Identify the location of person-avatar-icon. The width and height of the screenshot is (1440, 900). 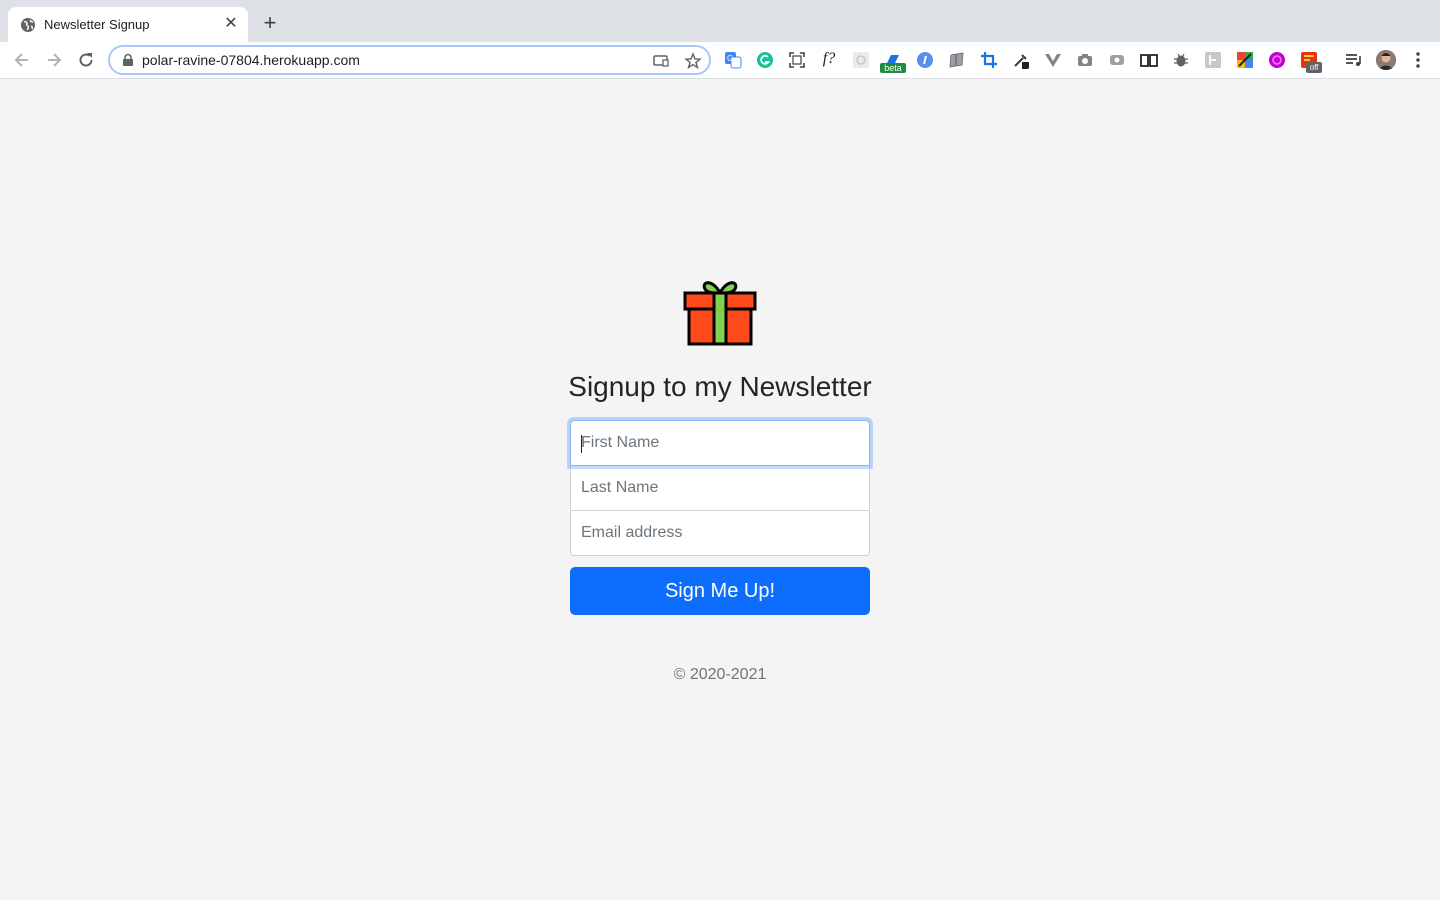
(1386, 60).